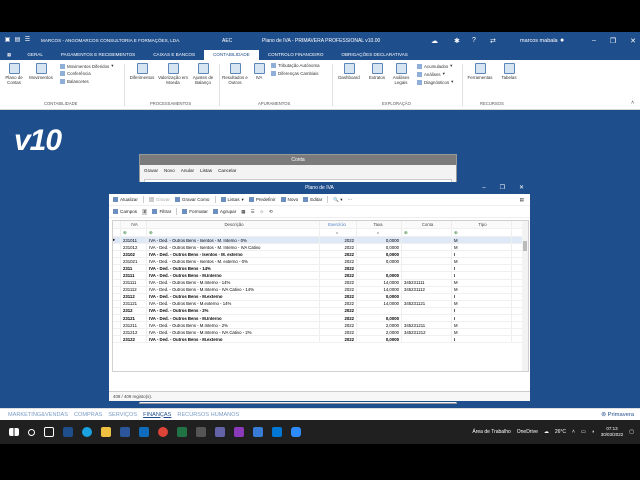  Describe the element at coordinates (106, 432) in the screenshot. I see `file-explorer-icon` at that location.